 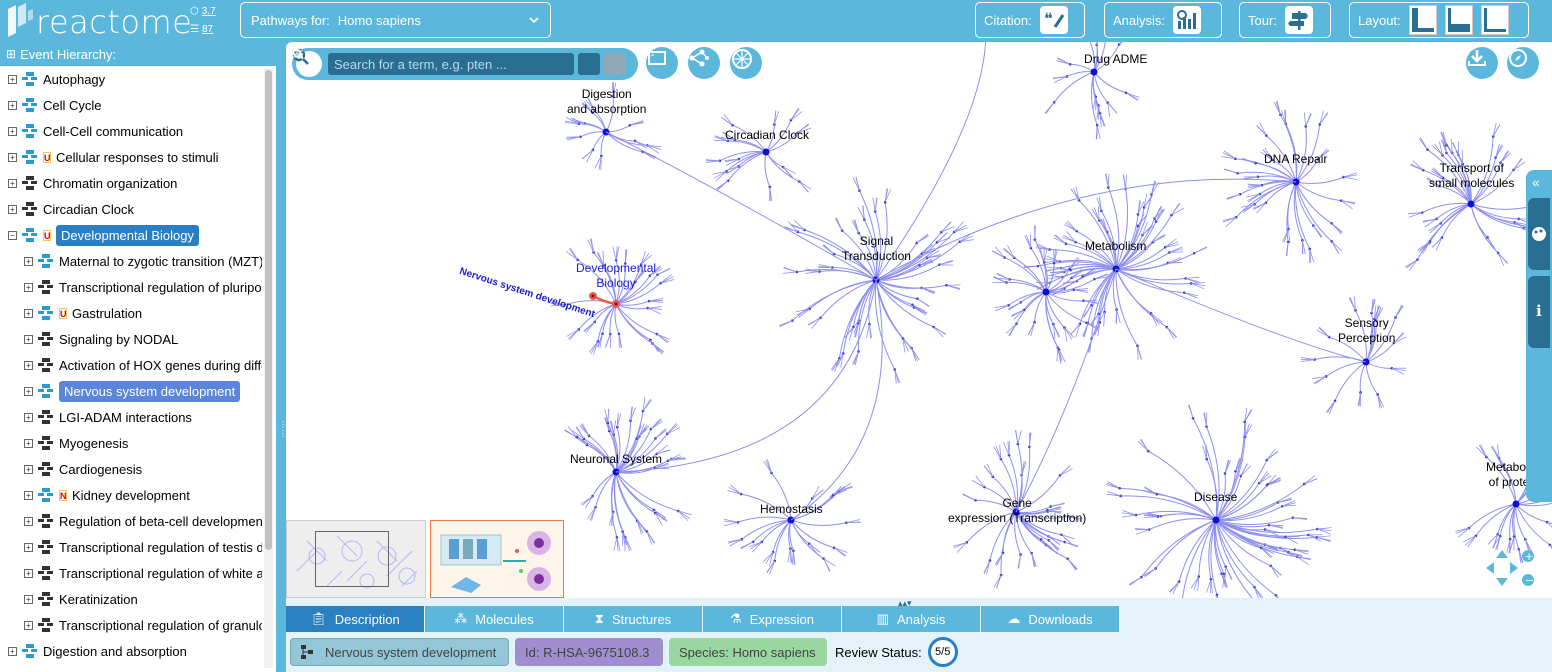 I want to click on tree-item-label: Developmental Biology, so click(x=127, y=235).